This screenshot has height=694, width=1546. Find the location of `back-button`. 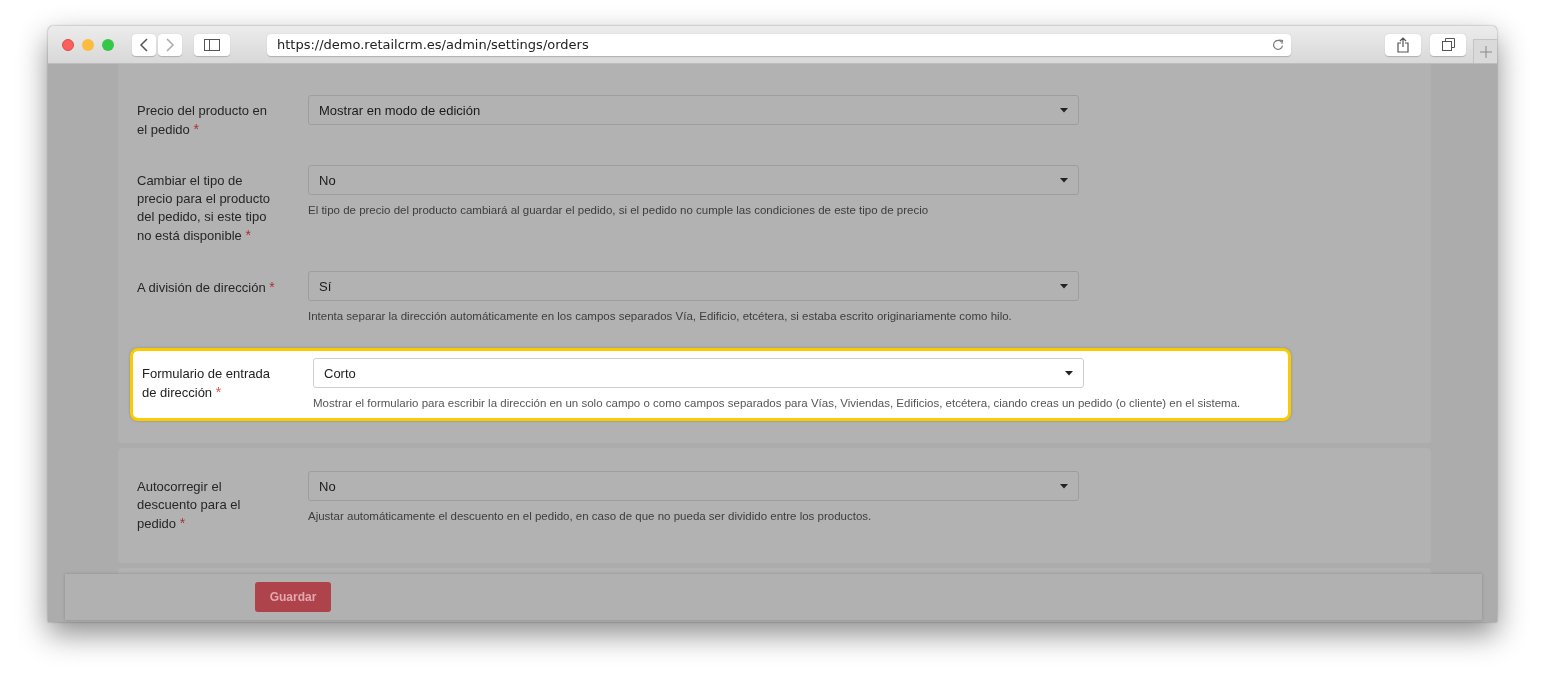

back-button is located at coordinates (144, 44).